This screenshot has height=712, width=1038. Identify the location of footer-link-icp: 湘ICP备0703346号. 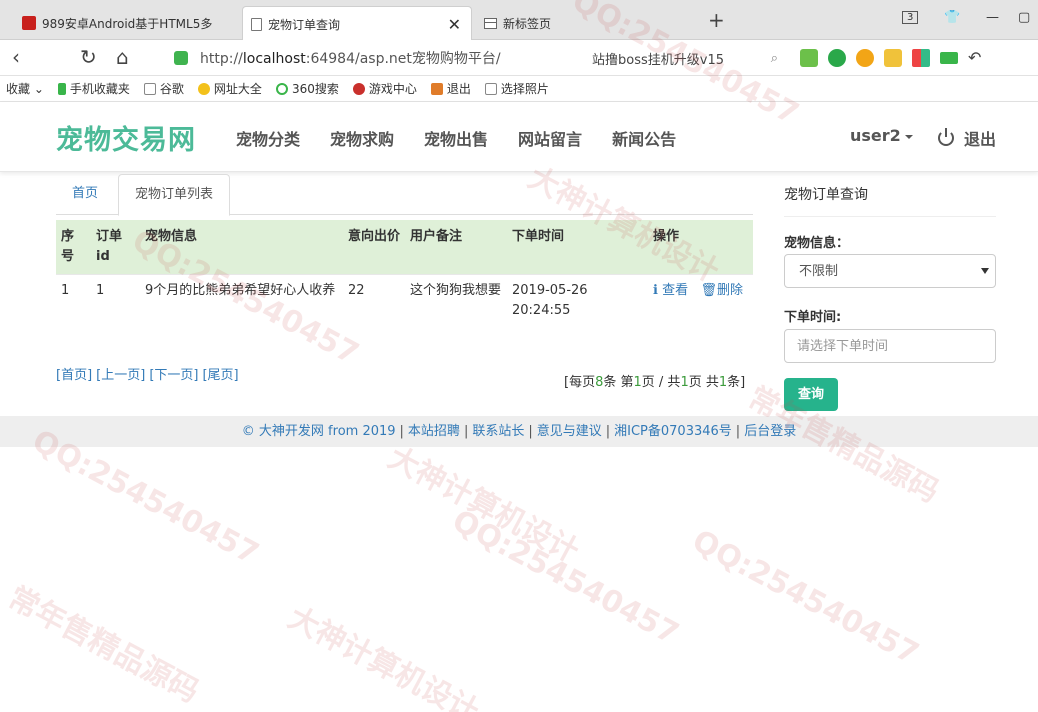
(673, 431).